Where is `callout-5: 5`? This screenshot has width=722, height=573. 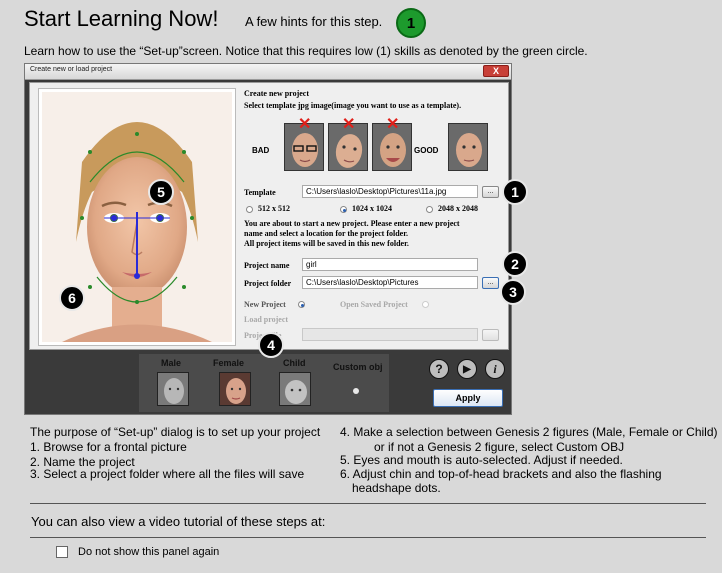 callout-5: 5 is located at coordinates (161, 192).